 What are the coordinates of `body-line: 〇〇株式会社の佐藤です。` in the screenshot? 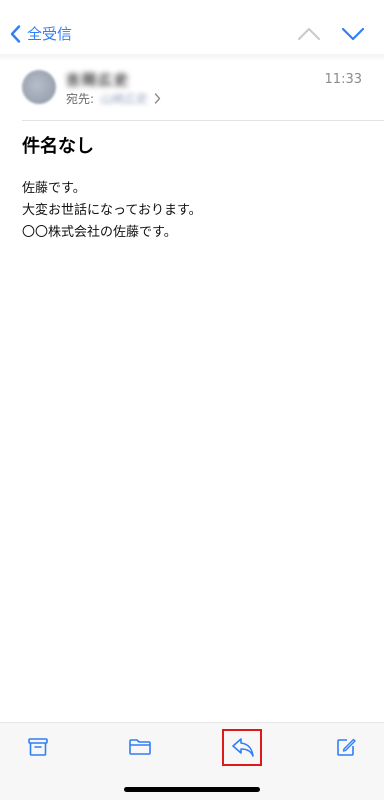 It's located at (99, 232).